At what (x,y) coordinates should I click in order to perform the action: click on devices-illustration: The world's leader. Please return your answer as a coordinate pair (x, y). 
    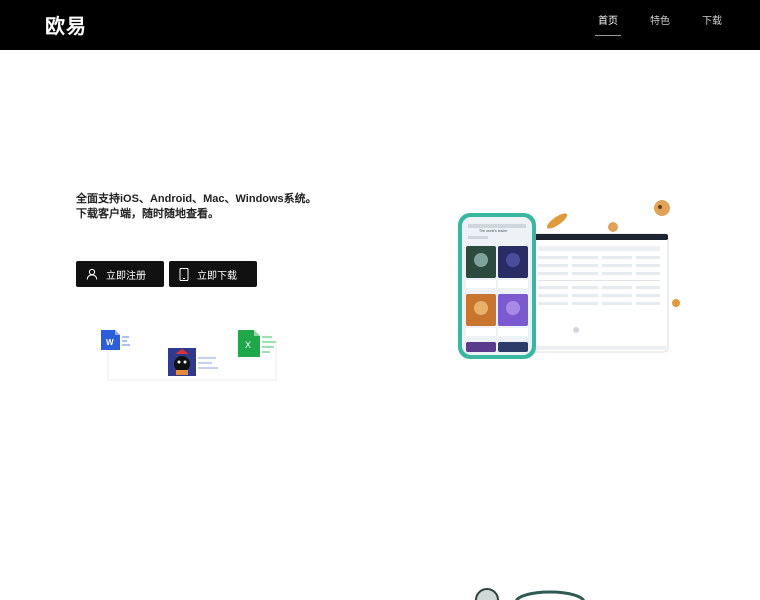
    Looking at the image, I should click on (569, 279).